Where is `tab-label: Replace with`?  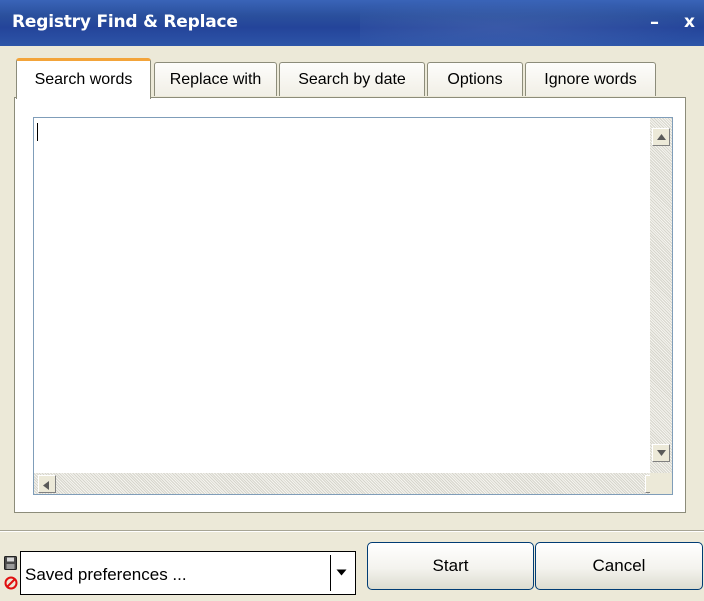
tab-label: Replace with is located at coordinates (215, 79).